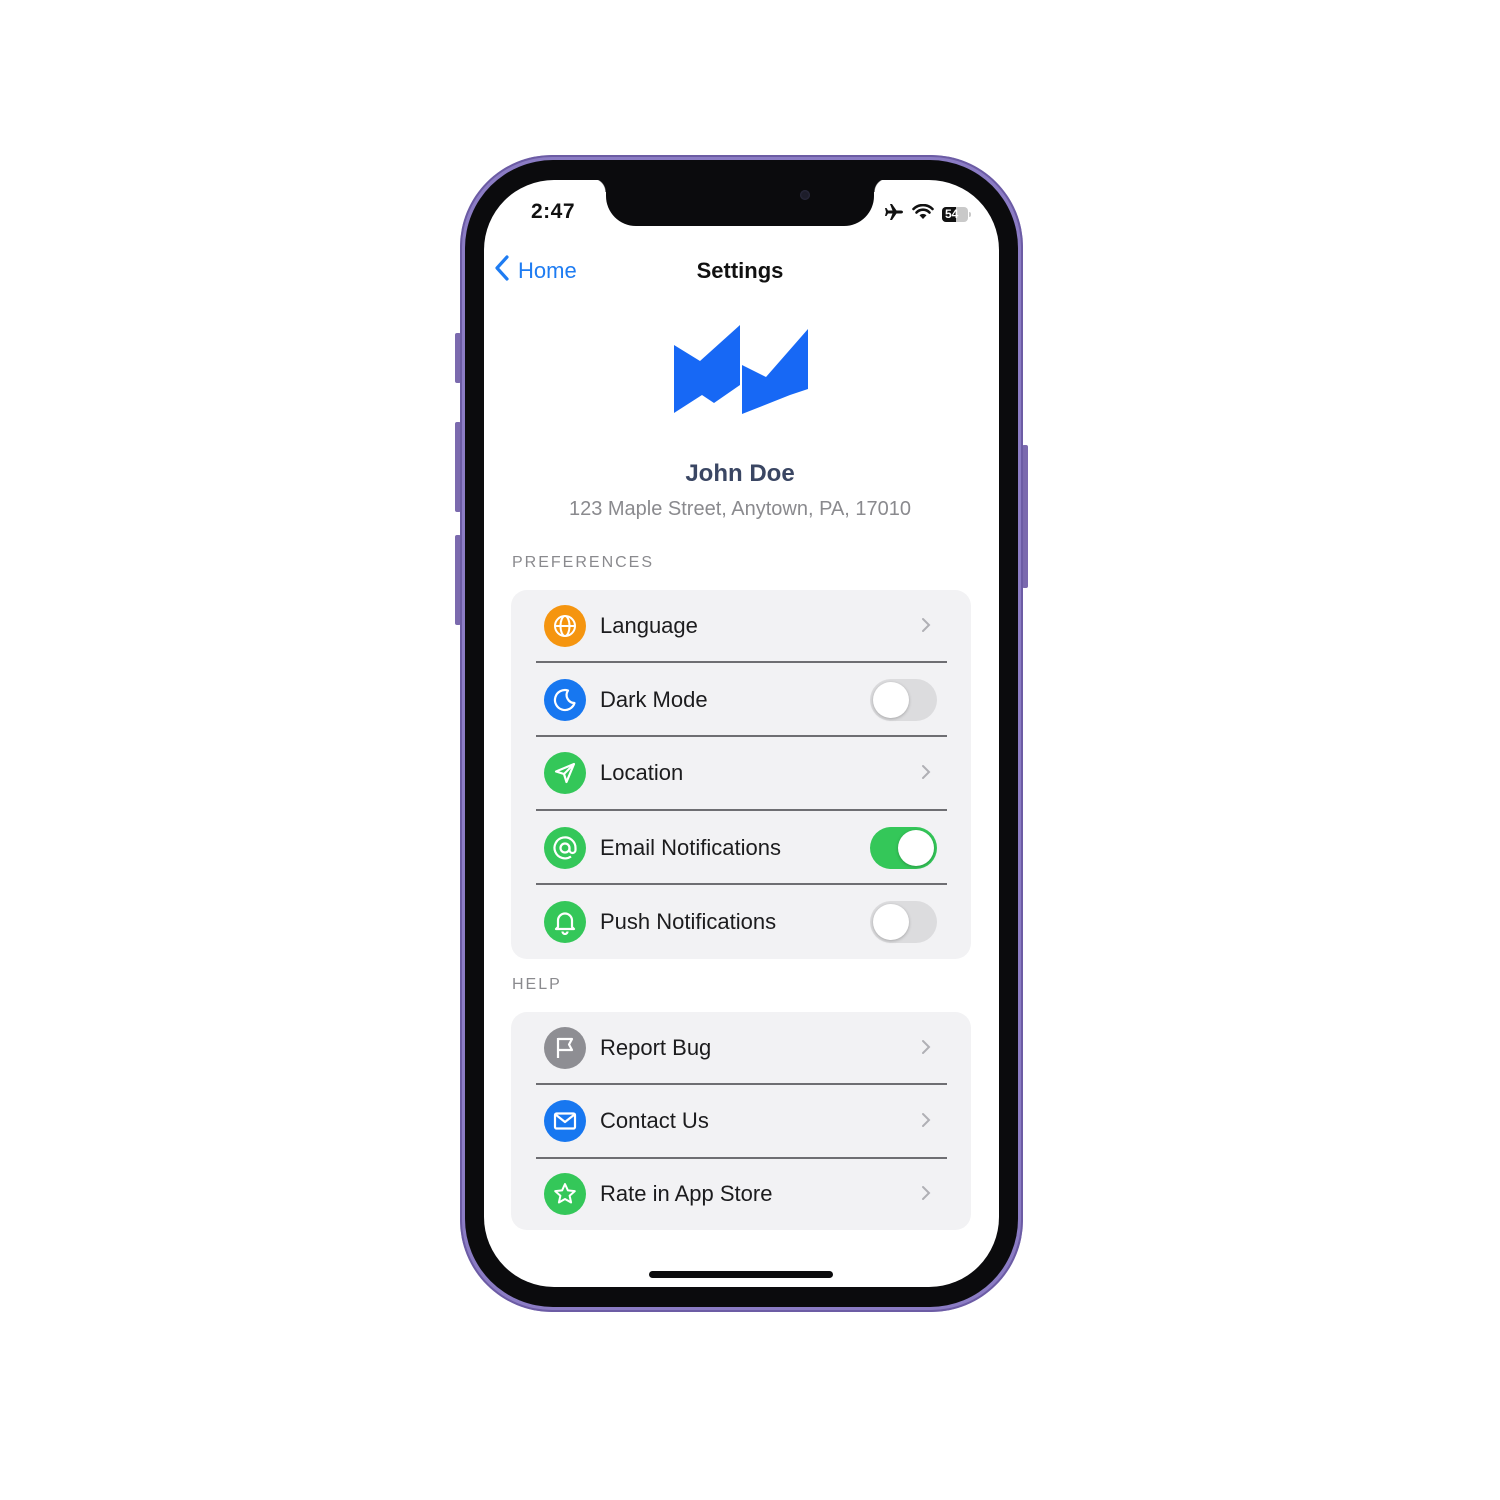  I want to click on battery-level: 54, so click(952, 214).